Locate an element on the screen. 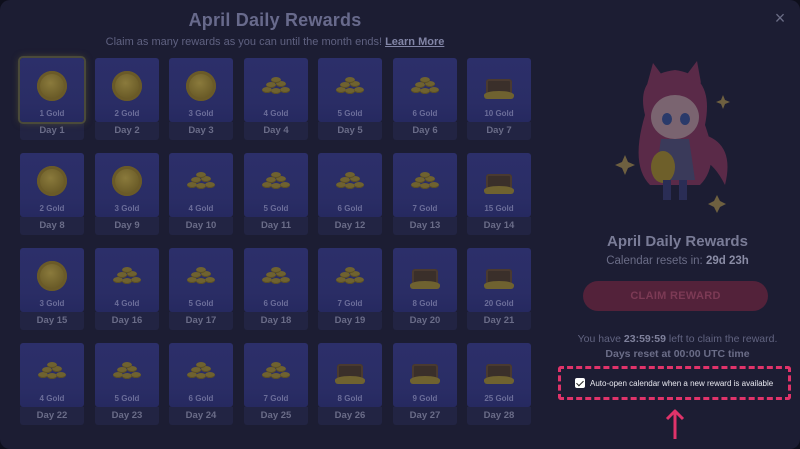 This screenshot has height=449, width=800. reward-amount: 20 Gold is located at coordinates (499, 303).